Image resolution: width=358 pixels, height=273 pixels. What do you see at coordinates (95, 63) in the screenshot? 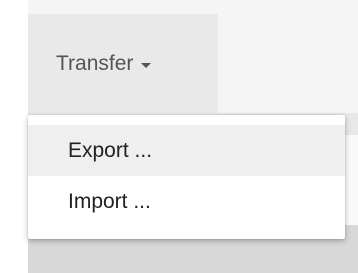
I see `transfer-label: Transfer` at bounding box center [95, 63].